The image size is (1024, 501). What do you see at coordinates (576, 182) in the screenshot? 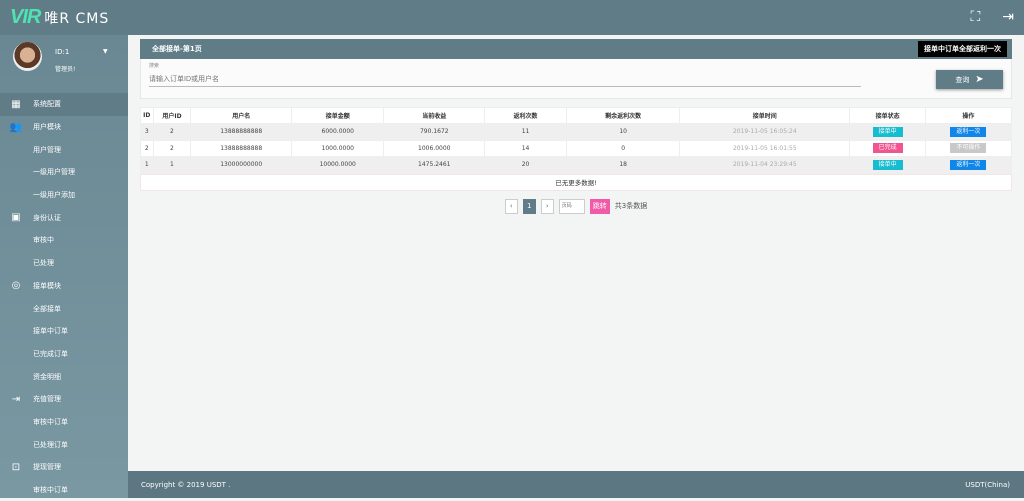
I see `no-more-data: 已无更多数据!` at bounding box center [576, 182].